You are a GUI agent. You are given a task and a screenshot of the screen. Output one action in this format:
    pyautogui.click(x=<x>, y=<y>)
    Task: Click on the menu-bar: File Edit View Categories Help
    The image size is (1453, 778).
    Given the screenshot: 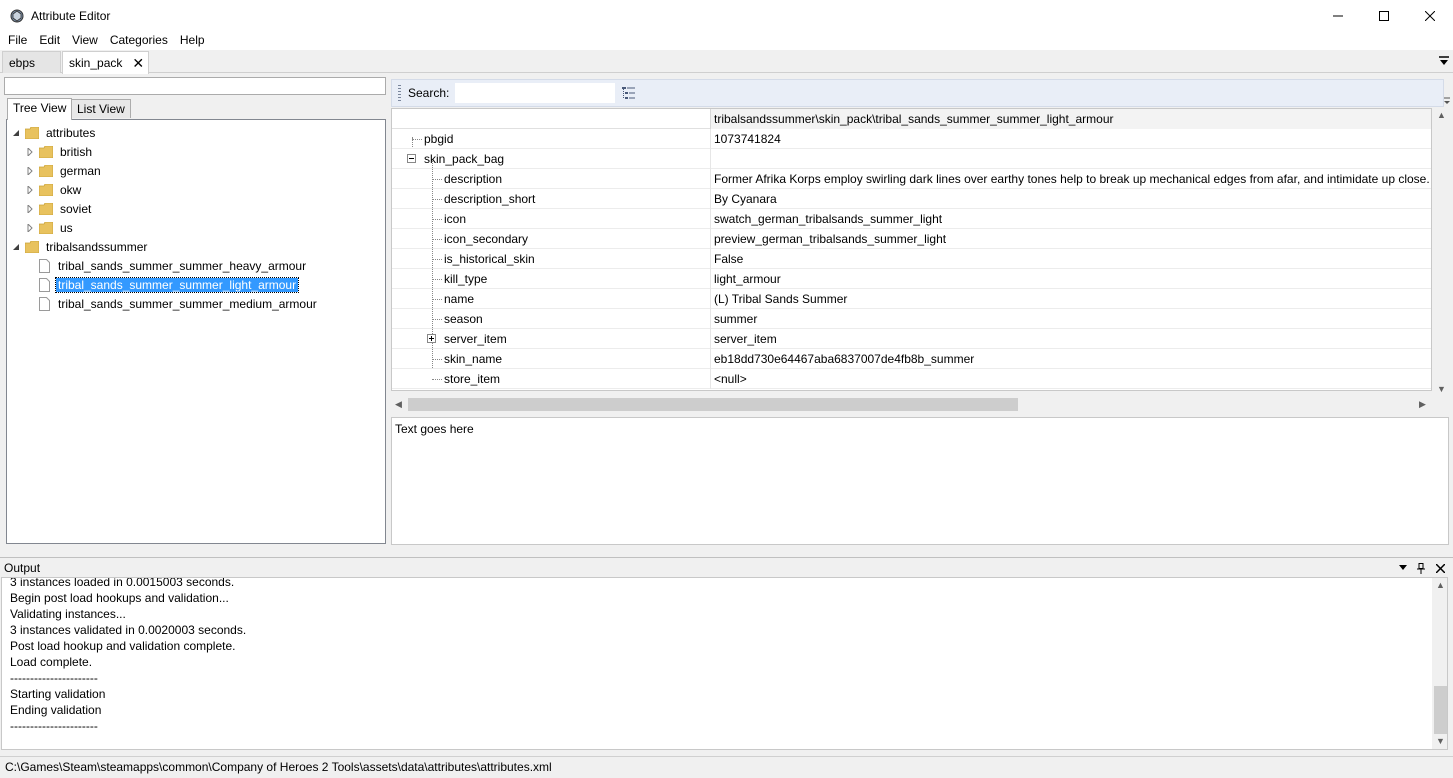 What is the action you would take?
    pyautogui.click(x=726, y=40)
    